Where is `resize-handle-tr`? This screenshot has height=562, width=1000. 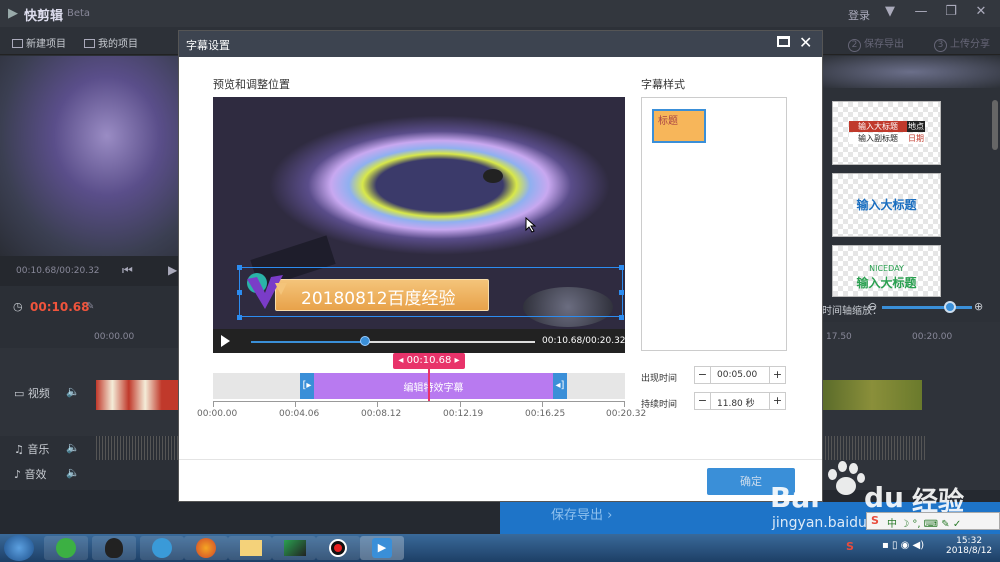 resize-handle-tr is located at coordinates (621, 267).